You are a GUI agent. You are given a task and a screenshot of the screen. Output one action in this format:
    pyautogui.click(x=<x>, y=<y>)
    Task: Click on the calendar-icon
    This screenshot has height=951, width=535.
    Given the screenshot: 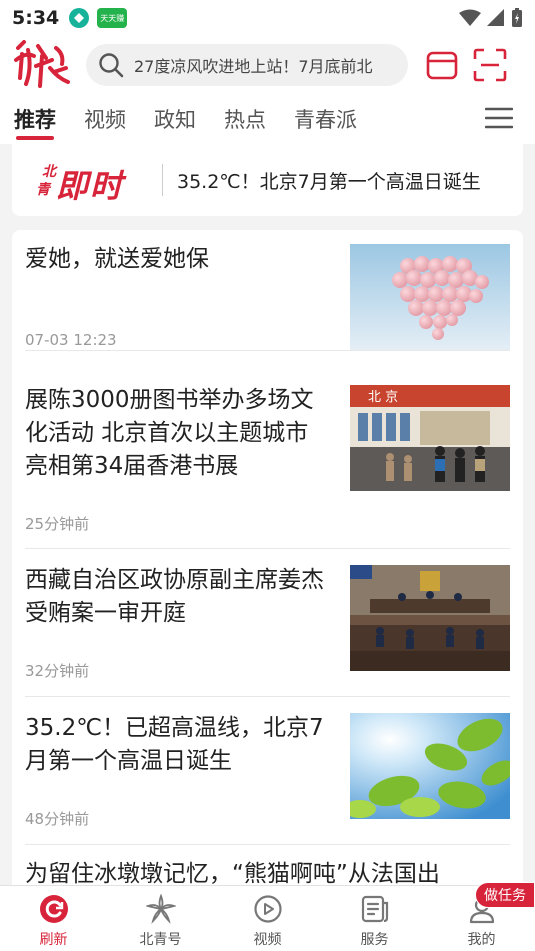 What is the action you would take?
    pyautogui.click(x=442, y=65)
    